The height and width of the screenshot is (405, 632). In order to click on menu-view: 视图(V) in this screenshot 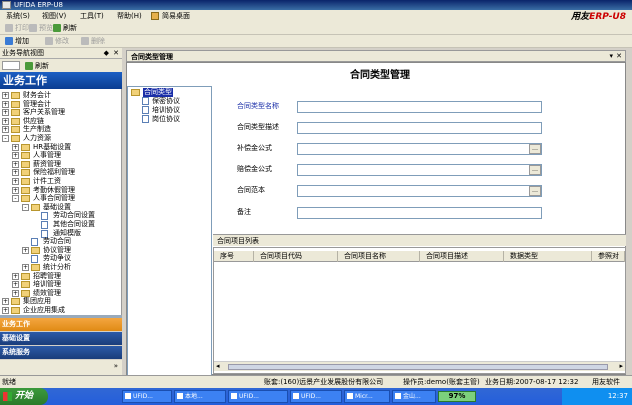, I will do `click(54, 16)`.